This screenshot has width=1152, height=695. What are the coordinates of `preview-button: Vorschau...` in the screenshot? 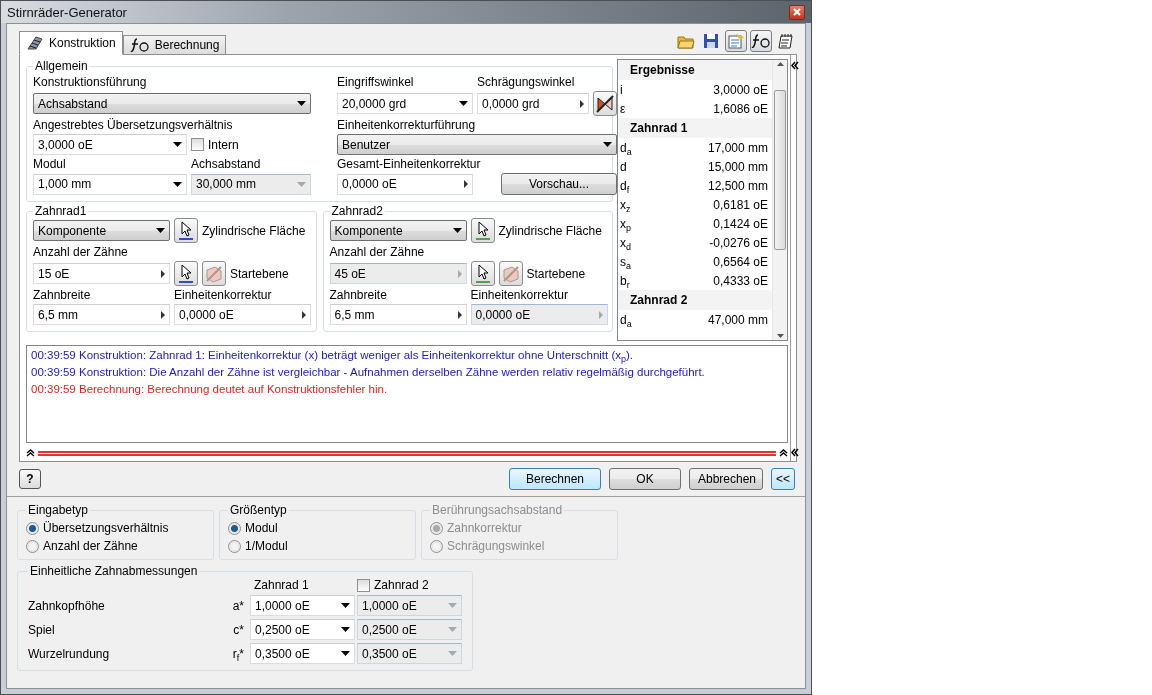 It's located at (559, 184).